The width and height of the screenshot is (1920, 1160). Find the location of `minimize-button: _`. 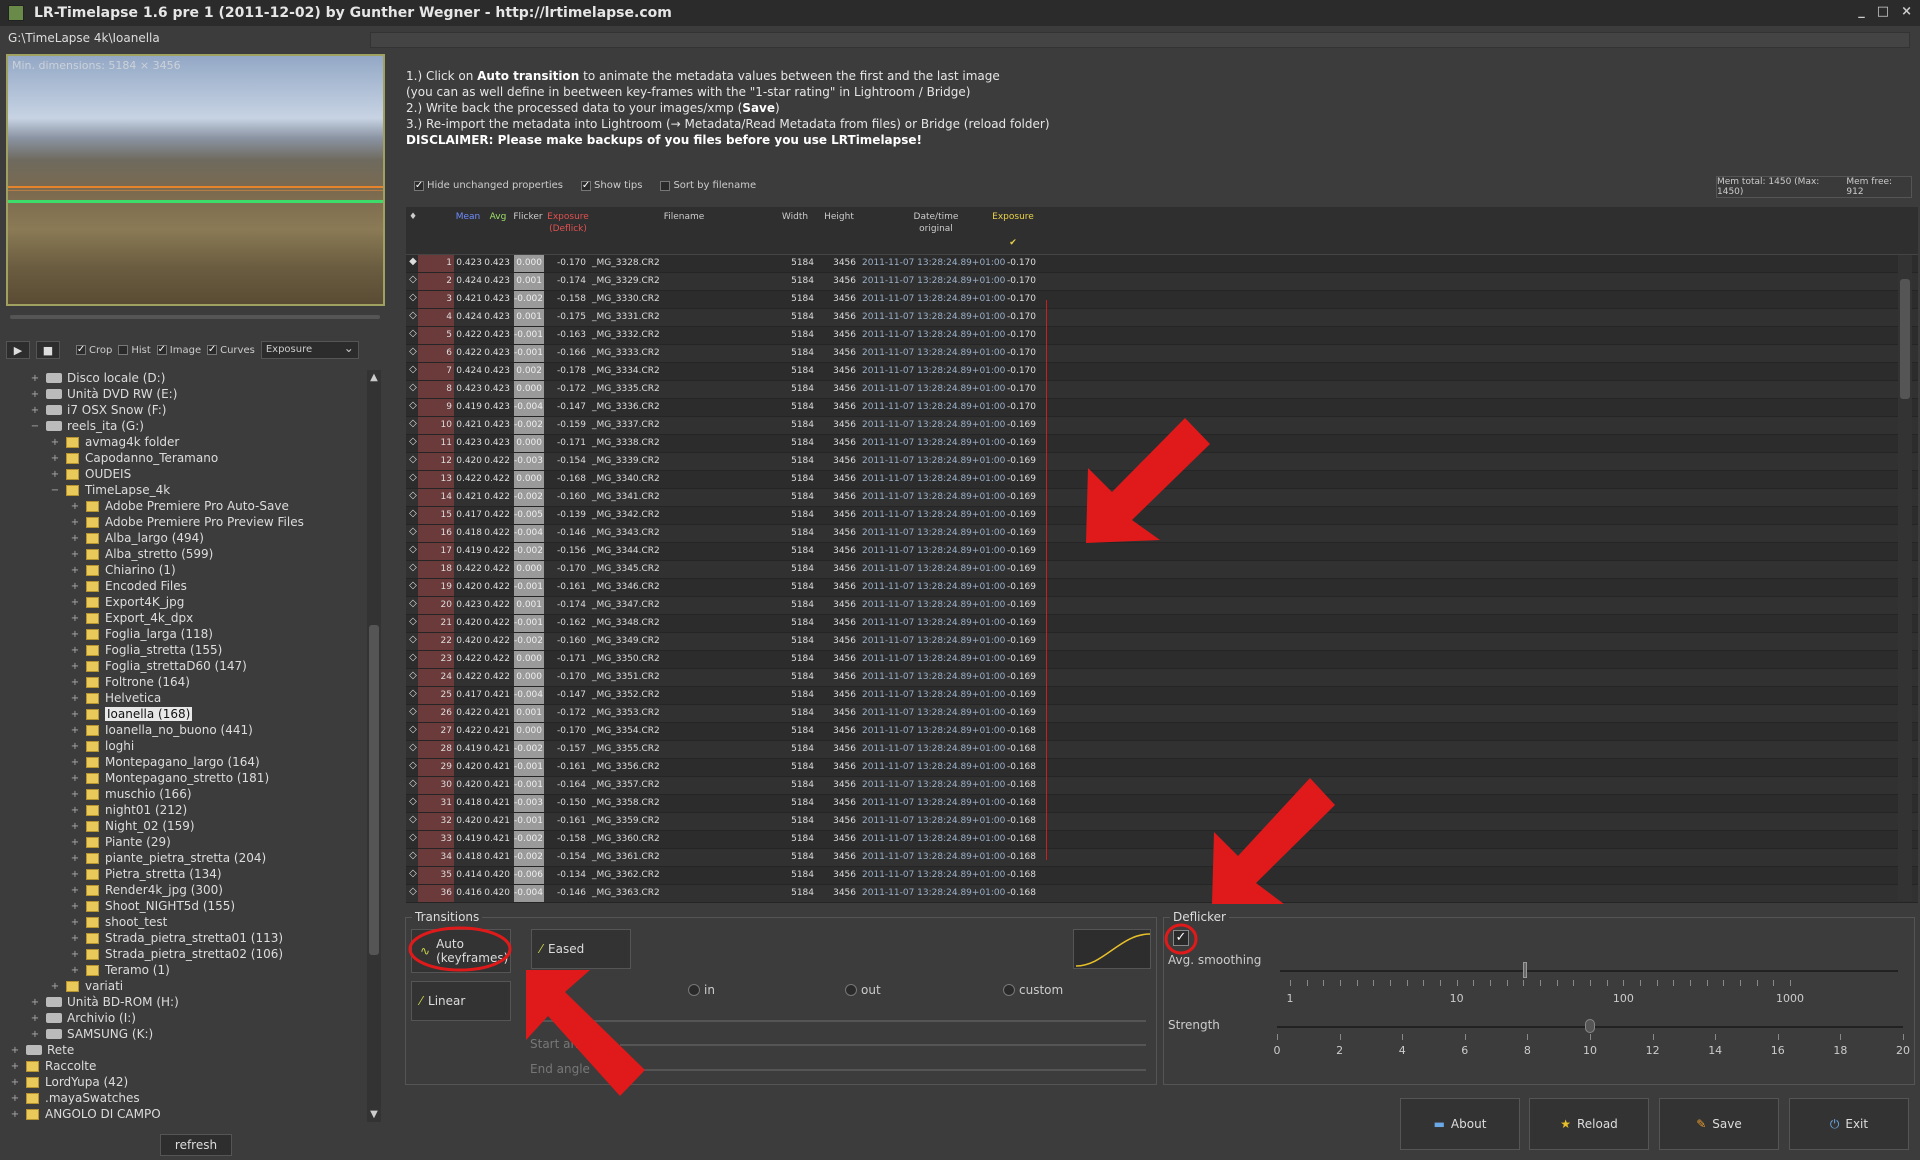

minimize-button: _ is located at coordinates (1861, 11).